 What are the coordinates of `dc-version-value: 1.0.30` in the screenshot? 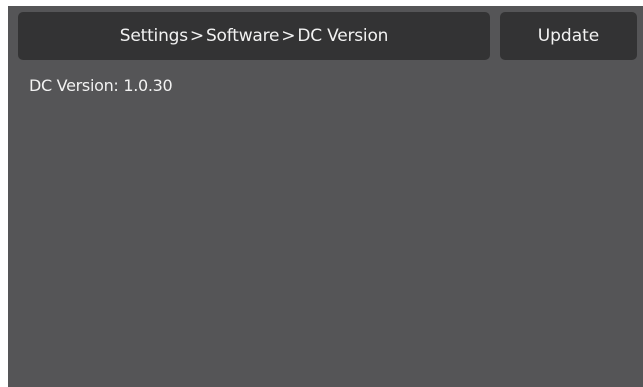 It's located at (148, 85).